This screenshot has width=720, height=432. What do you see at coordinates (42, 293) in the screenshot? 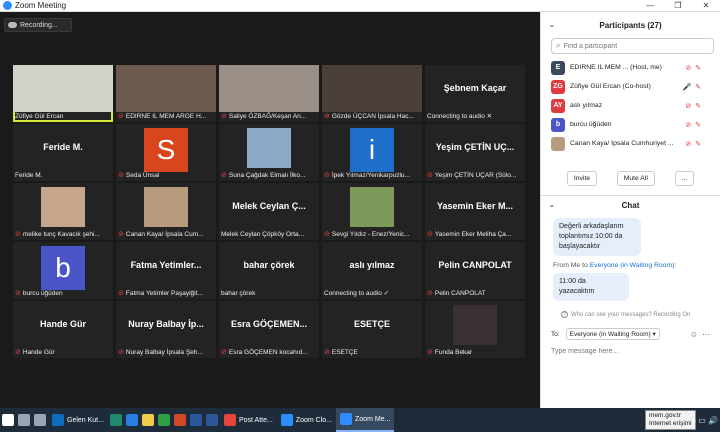
I see `participant-name-text: burcu üğüden` at bounding box center [42, 293].